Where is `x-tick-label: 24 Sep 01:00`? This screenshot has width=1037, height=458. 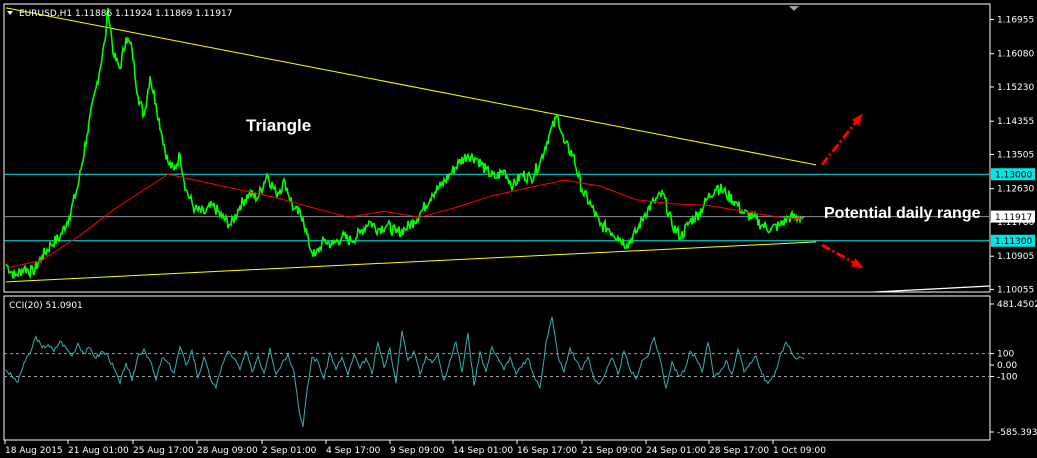 x-tick-label: 24 Sep 01:00 is located at coordinates (676, 451).